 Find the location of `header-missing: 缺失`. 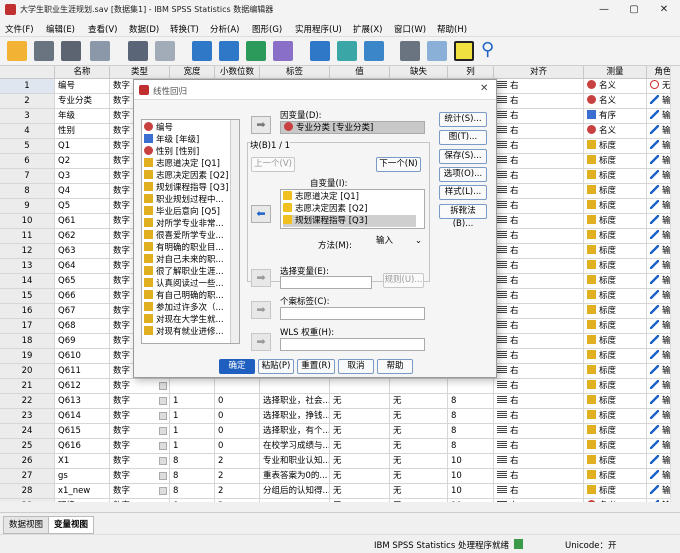

header-missing: 缺失 is located at coordinates (419, 72).